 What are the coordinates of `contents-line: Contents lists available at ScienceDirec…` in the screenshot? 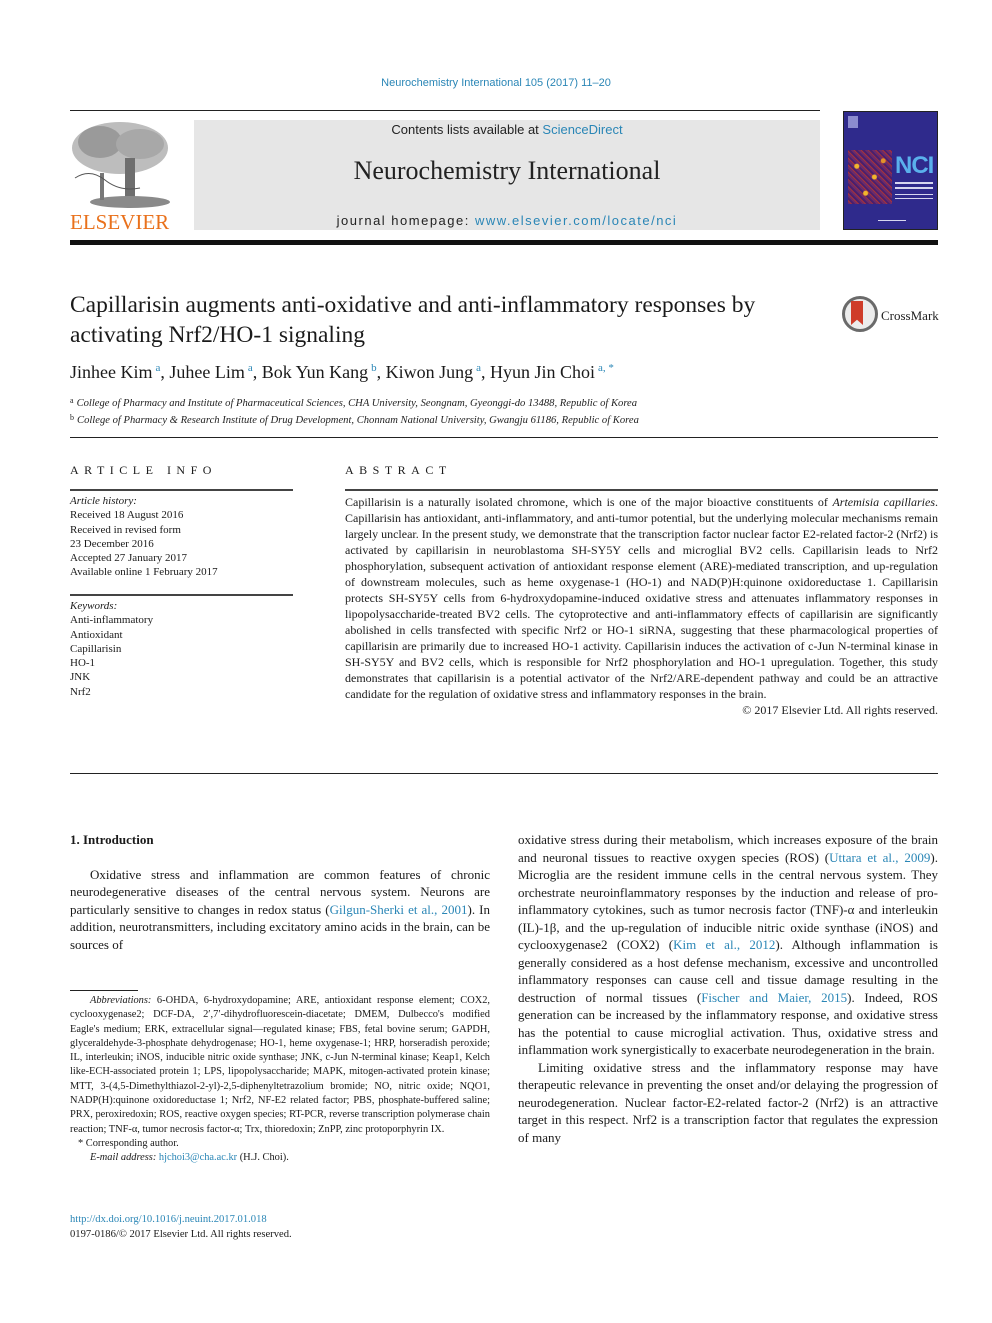 It's located at (507, 129).